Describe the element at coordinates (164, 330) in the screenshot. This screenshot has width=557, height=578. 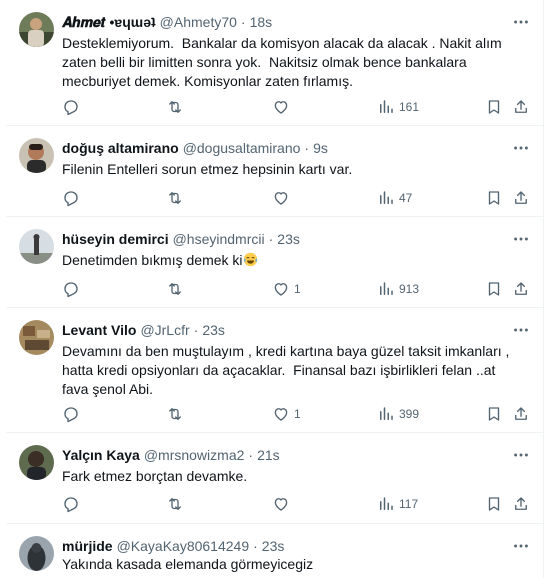
I see `author-handle: @JrLcfr` at that location.